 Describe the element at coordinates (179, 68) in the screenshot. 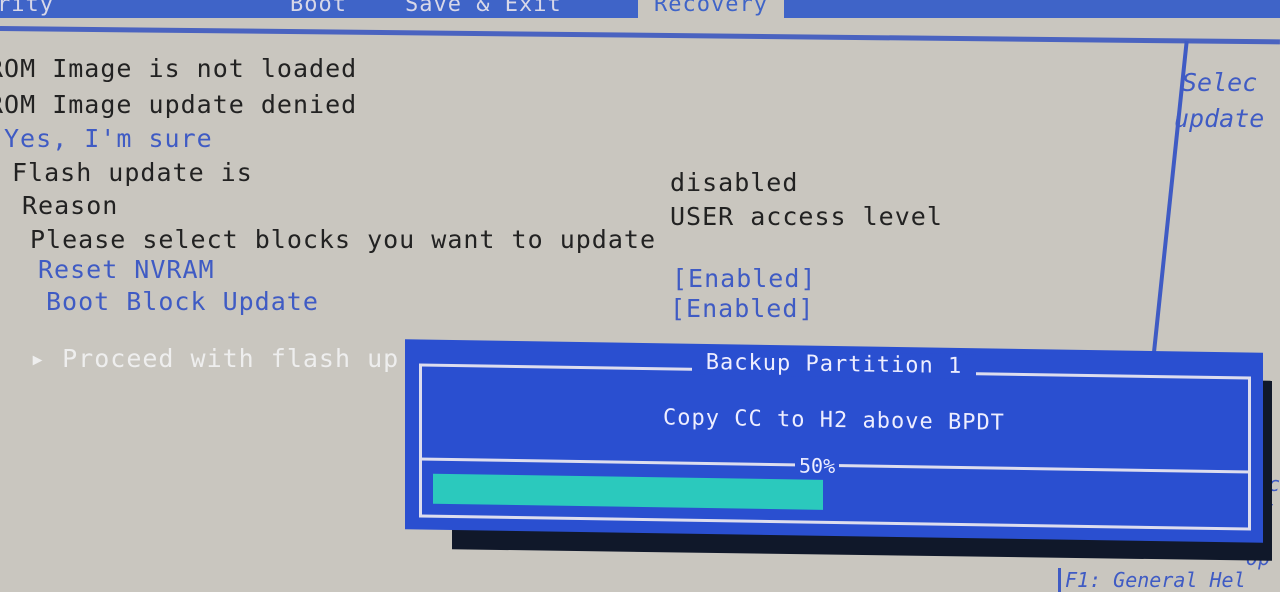

I see `rom-not-loaded-text: ROM Image is not loaded` at that location.